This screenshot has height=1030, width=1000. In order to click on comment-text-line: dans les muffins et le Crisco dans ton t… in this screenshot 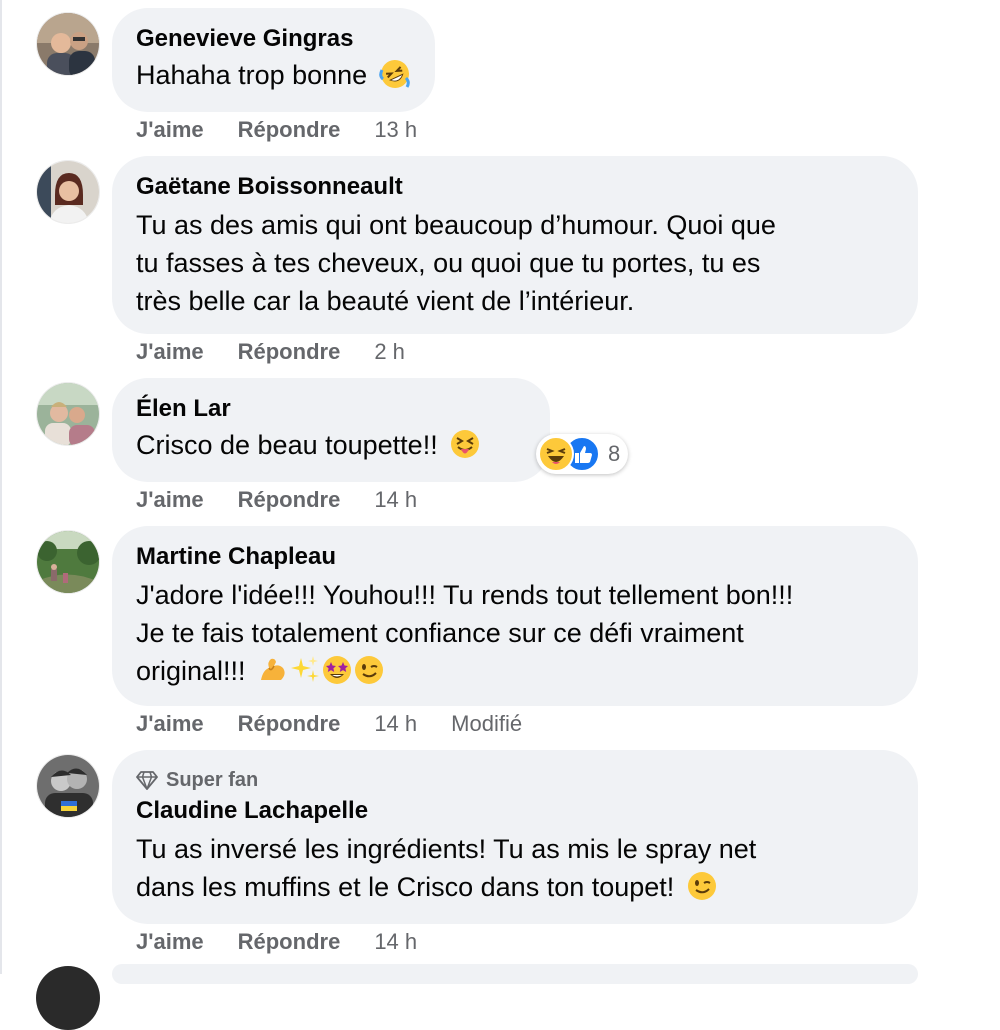, I will do `click(405, 887)`.